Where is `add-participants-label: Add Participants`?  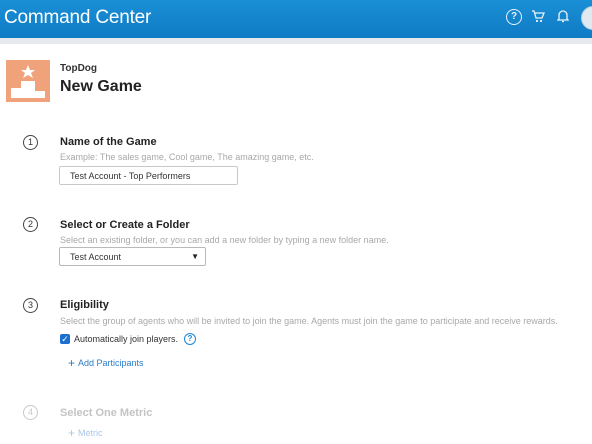
add-participants-label: Add Participants is located at coordinates (111, 363).